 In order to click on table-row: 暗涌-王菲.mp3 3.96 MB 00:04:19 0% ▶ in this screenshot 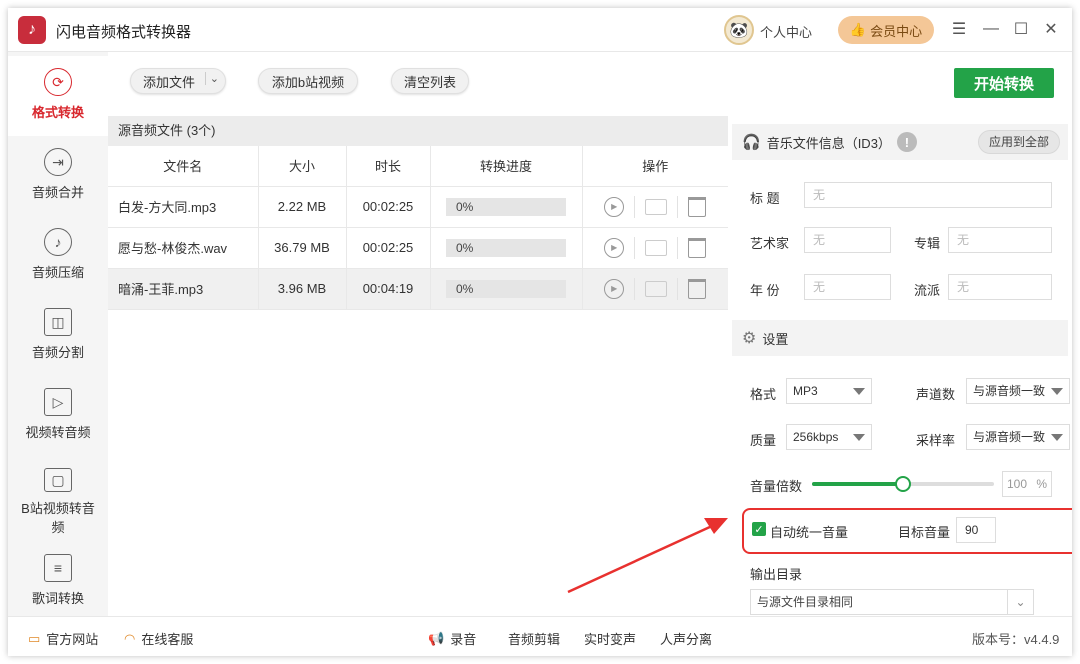, I will do `click(418, 289)`.